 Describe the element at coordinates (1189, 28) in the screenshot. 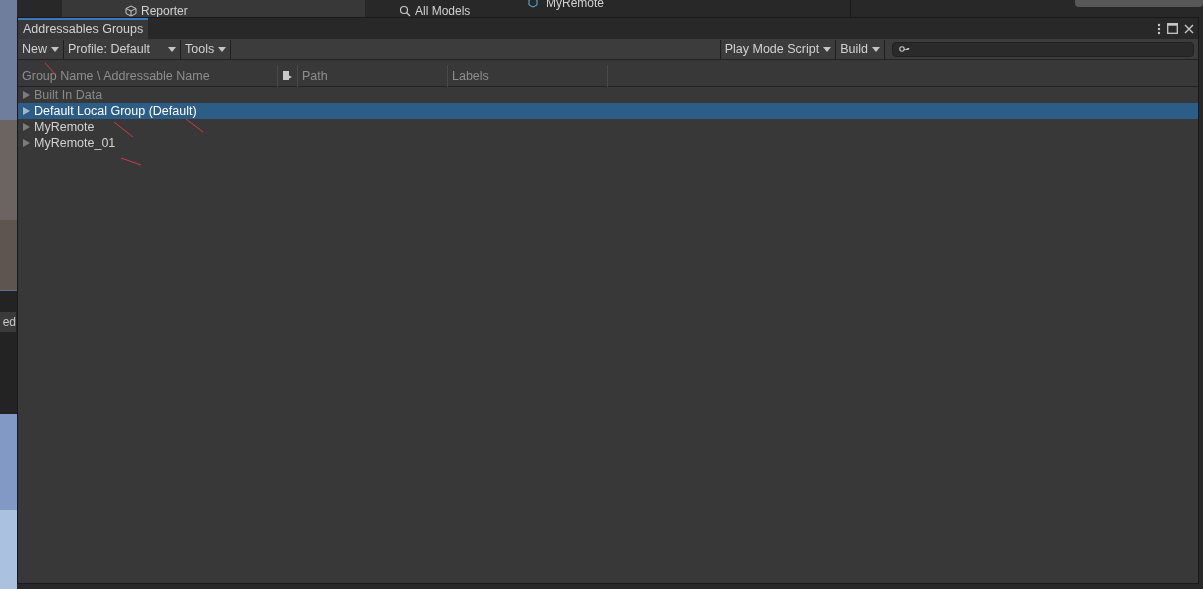

I see `close-icon` at that location.